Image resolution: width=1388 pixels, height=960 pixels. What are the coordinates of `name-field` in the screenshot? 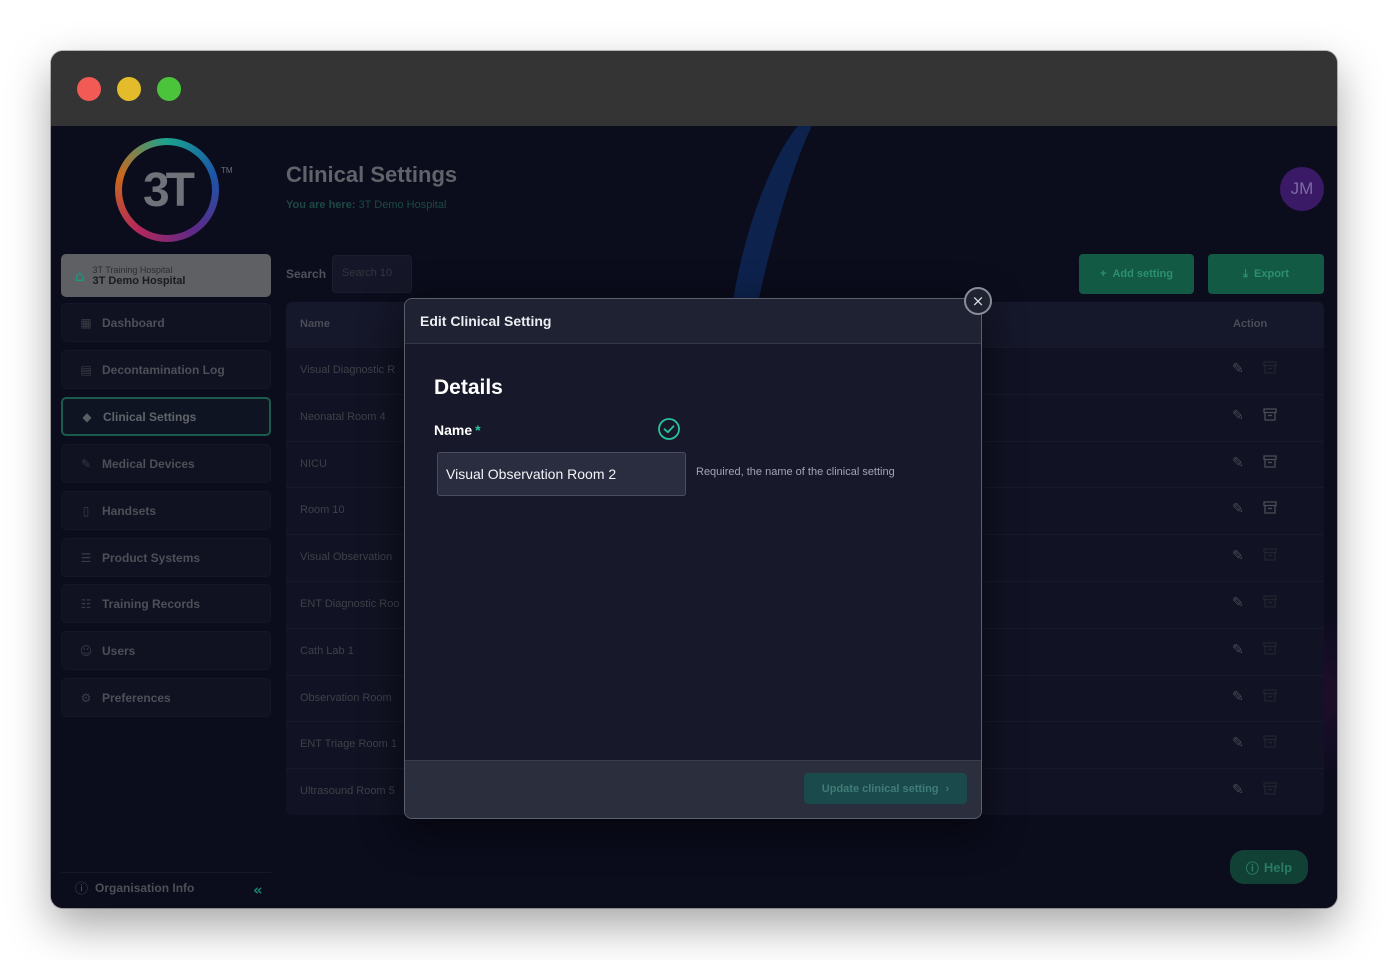 It's located at (561, 474).